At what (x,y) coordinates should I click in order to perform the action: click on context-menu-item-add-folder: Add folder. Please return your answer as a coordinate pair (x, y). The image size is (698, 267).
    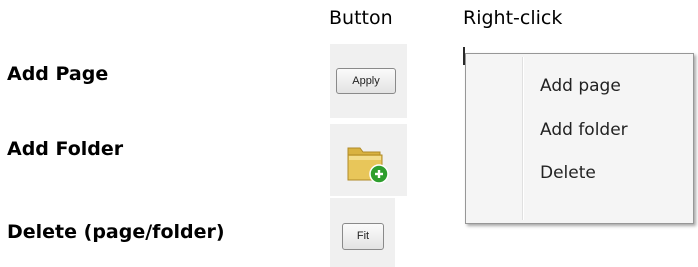
    Looking at the image, I should click on (584, 130).